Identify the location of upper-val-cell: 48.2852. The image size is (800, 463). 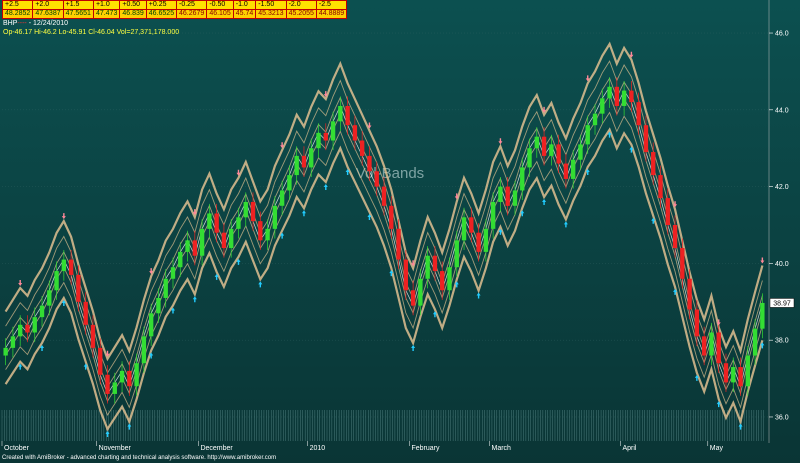
(17, 14).